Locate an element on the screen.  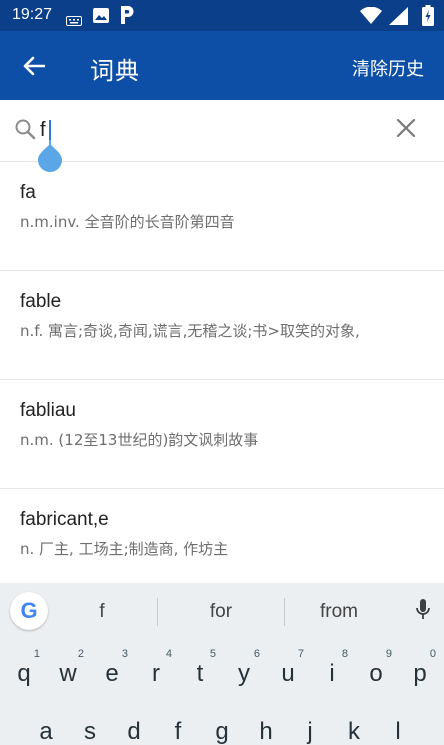
key-t: 5t is located at coordinates (200, 670).